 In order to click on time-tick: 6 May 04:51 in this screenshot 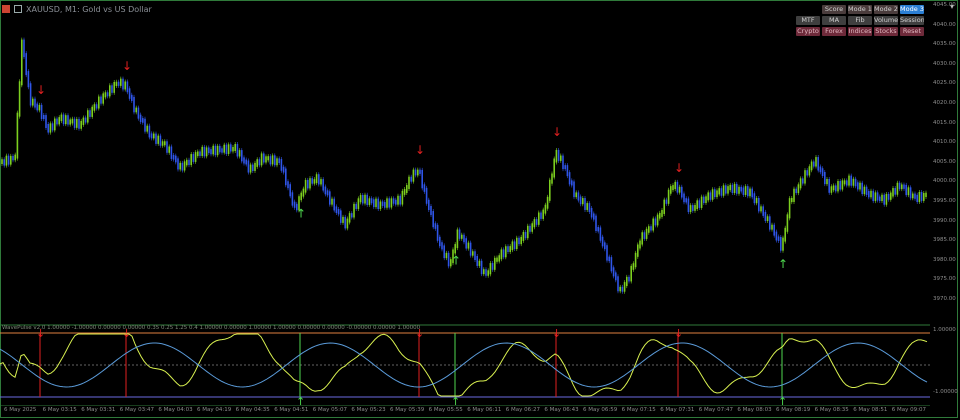, I will do `click(291, 410)`.